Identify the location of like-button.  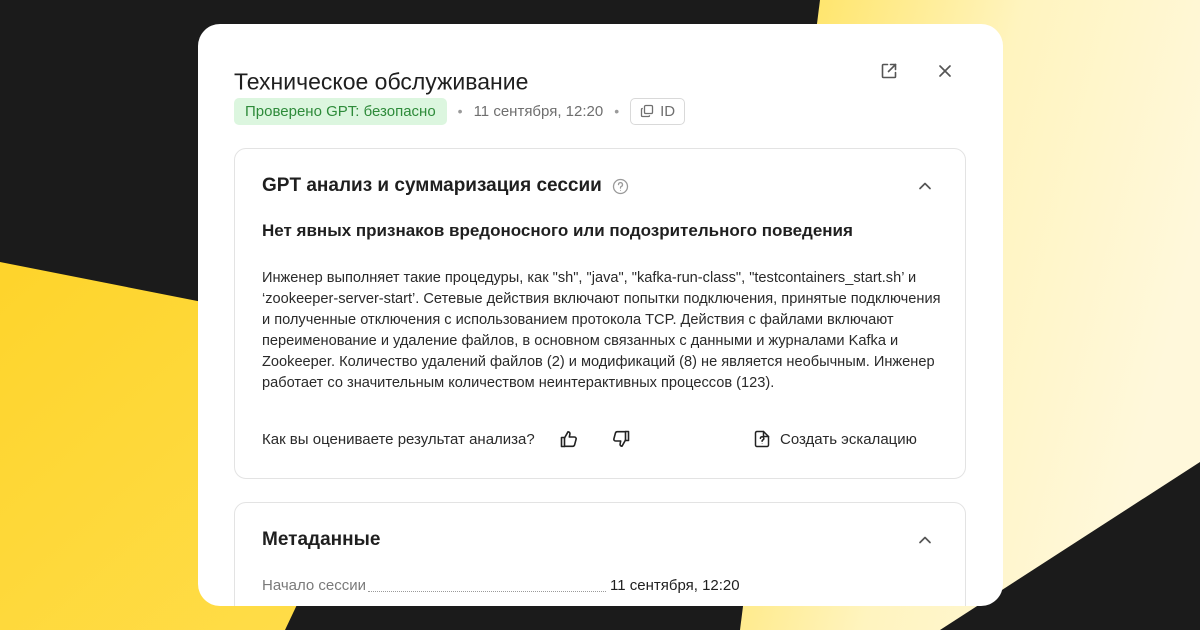
(569, 439).